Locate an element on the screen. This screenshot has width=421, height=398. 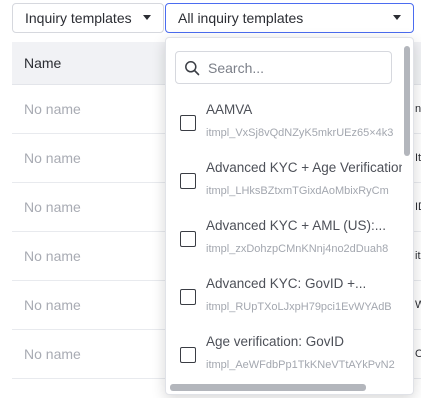
option-id: itmpl_RUpTXoLJxpH79pci1EvWYAdB is located at coordinates (299, 307).